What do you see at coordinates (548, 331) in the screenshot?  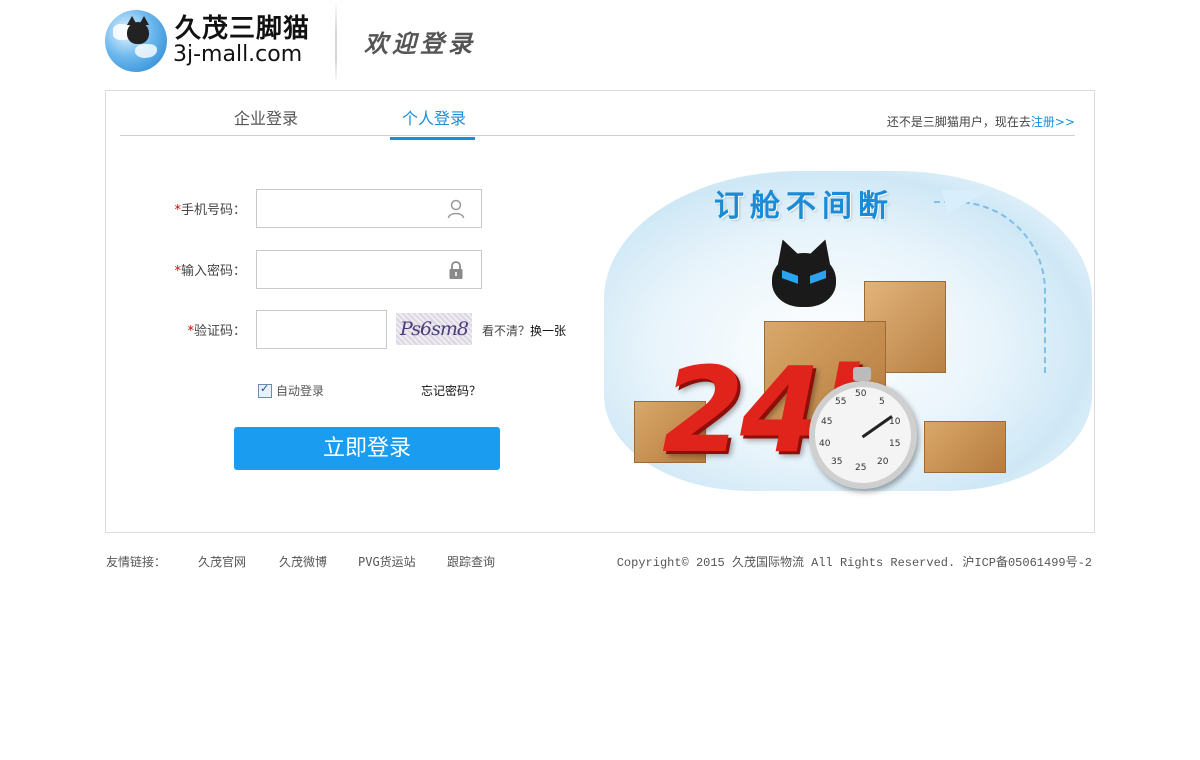 I see `captcha-refresh-link: 换一张` at bounding box center [548, 331].